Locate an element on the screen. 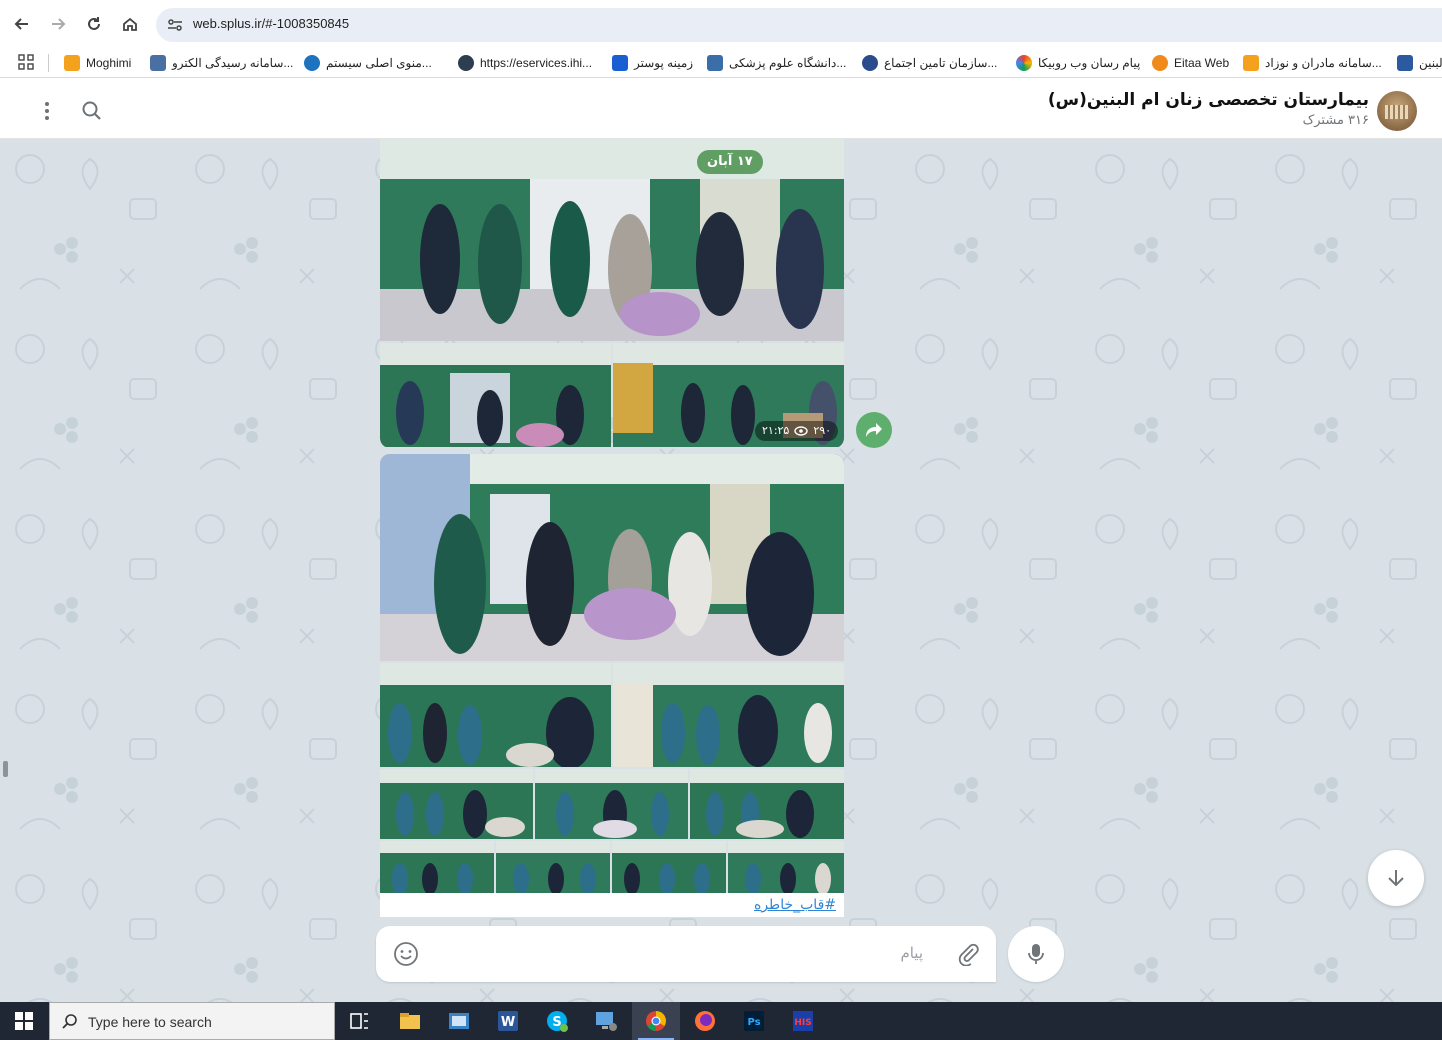  his-app-icon: HIS is located at coordinates (803, 1021).